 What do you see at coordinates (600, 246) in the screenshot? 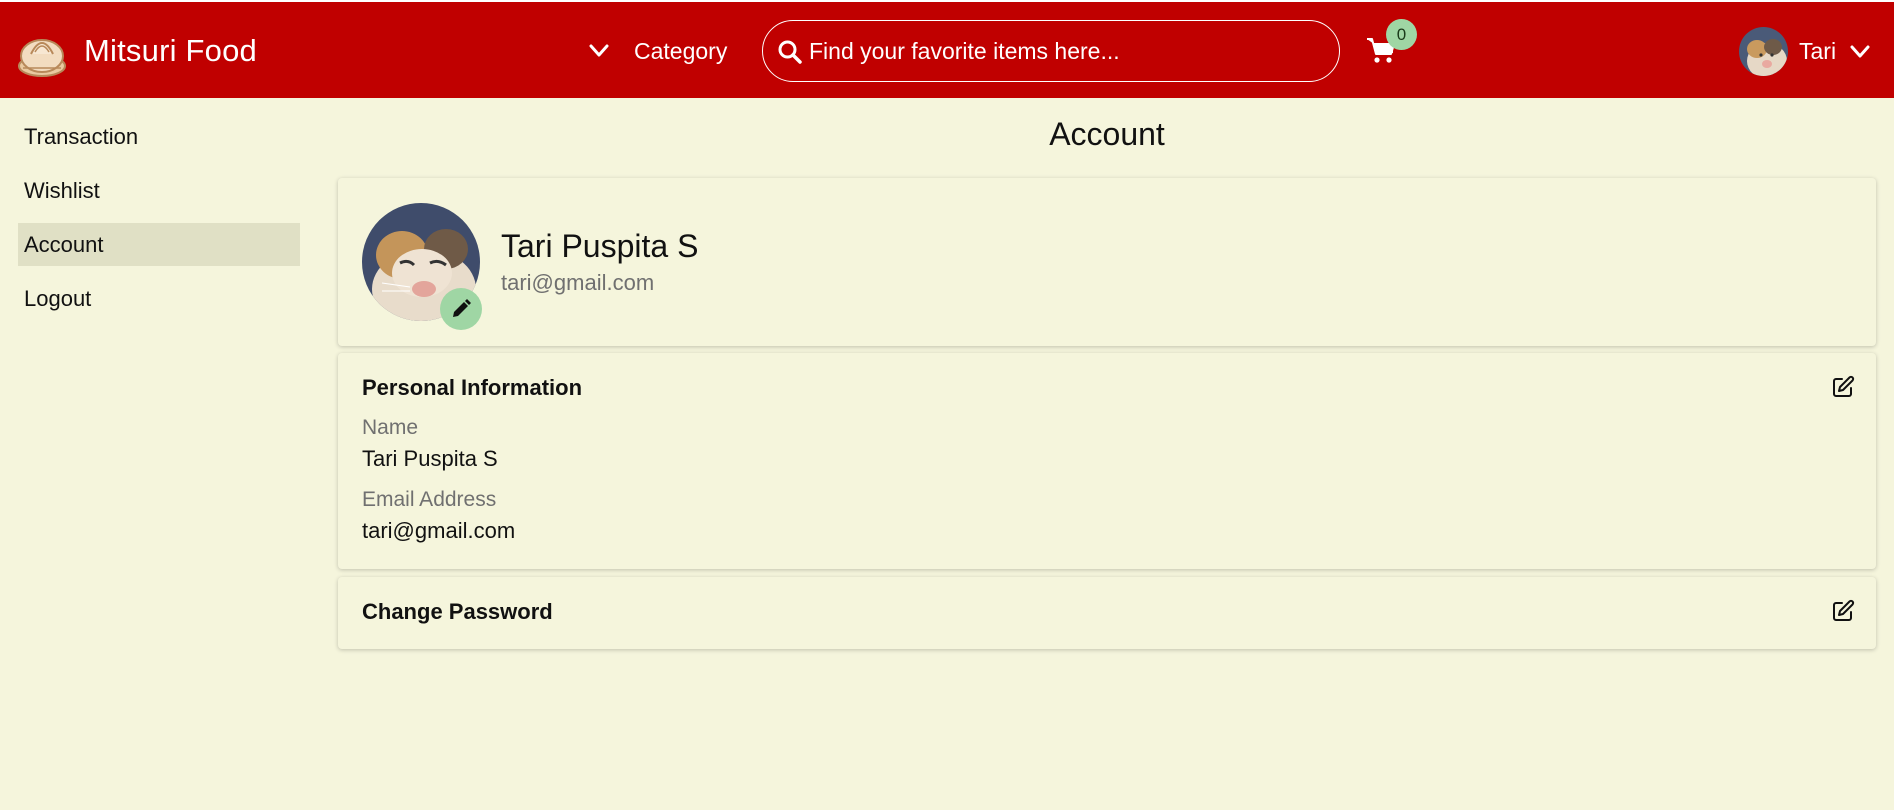
I see `profile-name: Tari Puspita S` at bounding box center [600, 246].